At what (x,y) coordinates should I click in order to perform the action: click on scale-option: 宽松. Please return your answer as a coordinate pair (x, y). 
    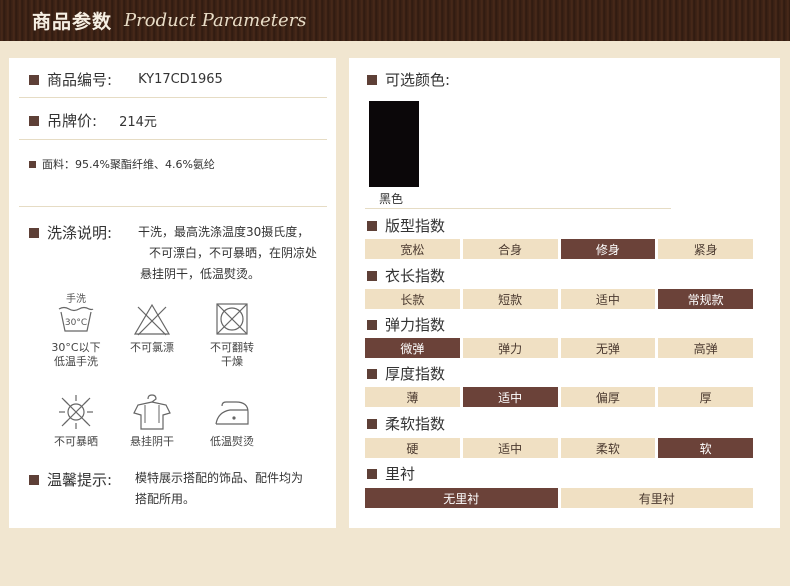
    Looking at the image, I should click on (412, 249).